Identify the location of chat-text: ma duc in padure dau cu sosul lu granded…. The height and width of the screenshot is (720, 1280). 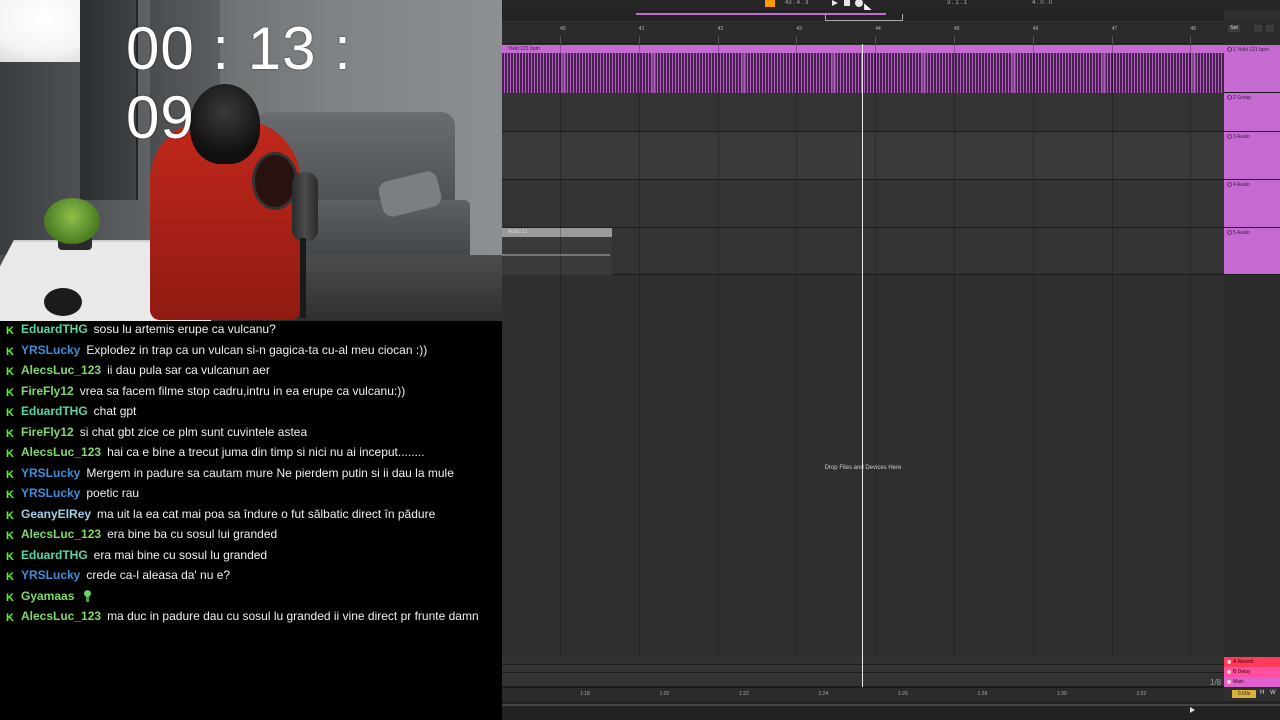
(293, 616).